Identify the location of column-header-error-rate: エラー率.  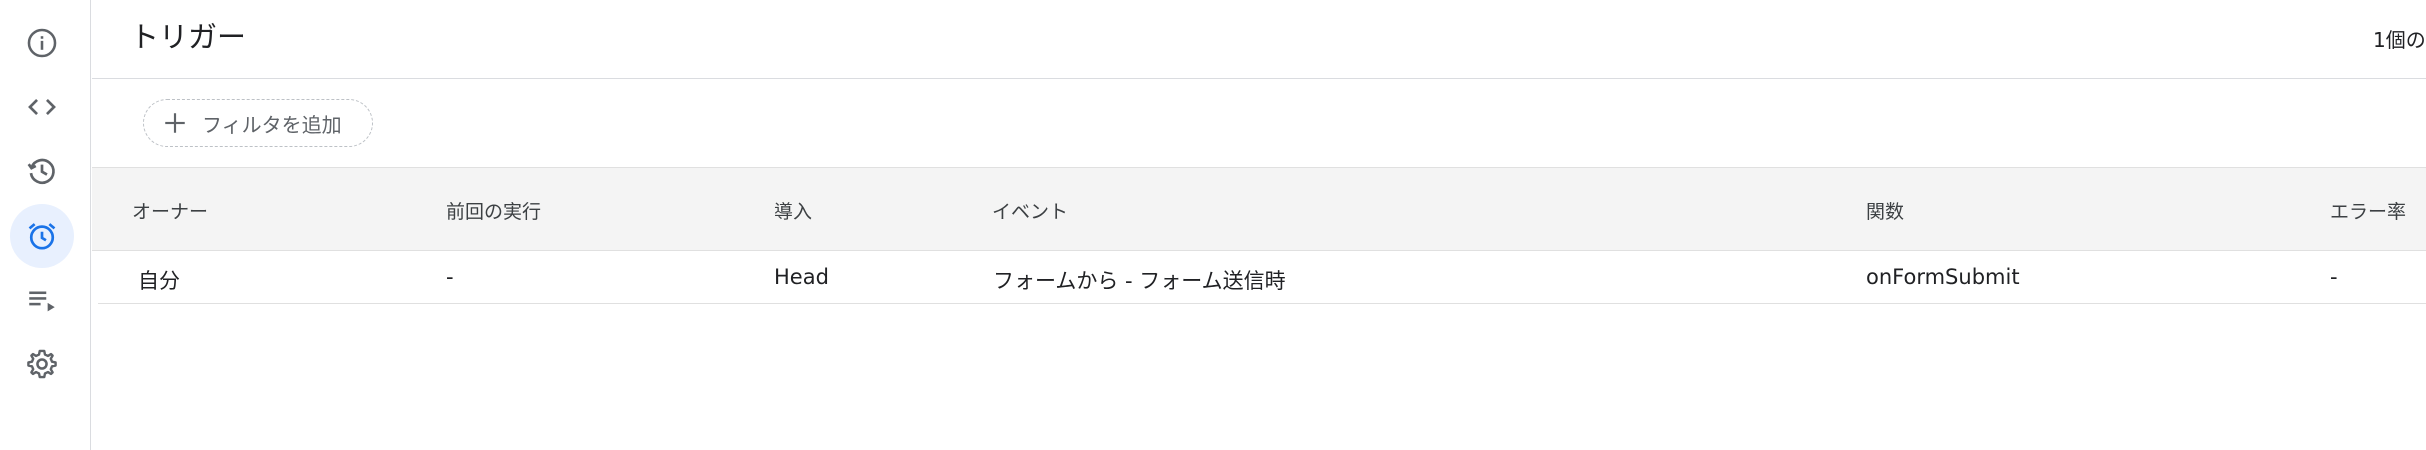
(2368, 210).